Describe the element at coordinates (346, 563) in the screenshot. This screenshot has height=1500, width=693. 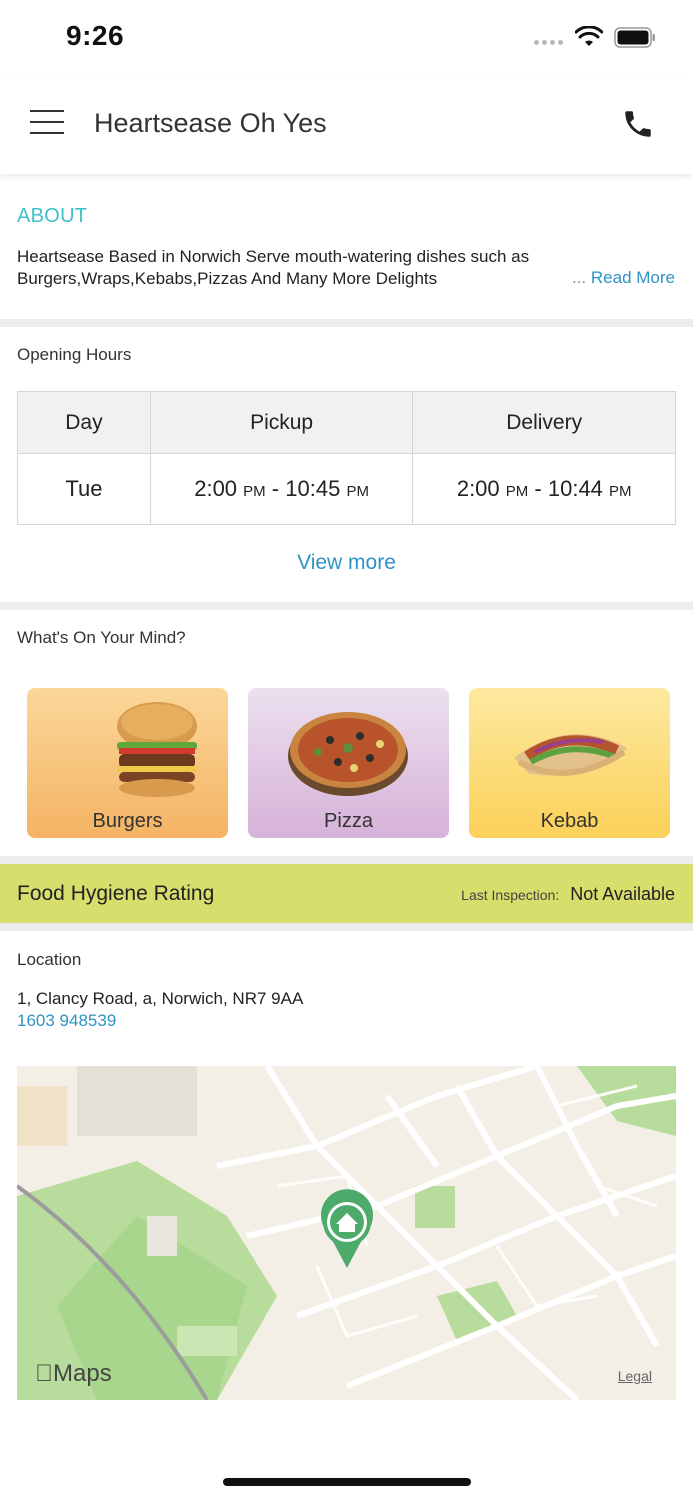
I see `view-more-link: View more` at that location.